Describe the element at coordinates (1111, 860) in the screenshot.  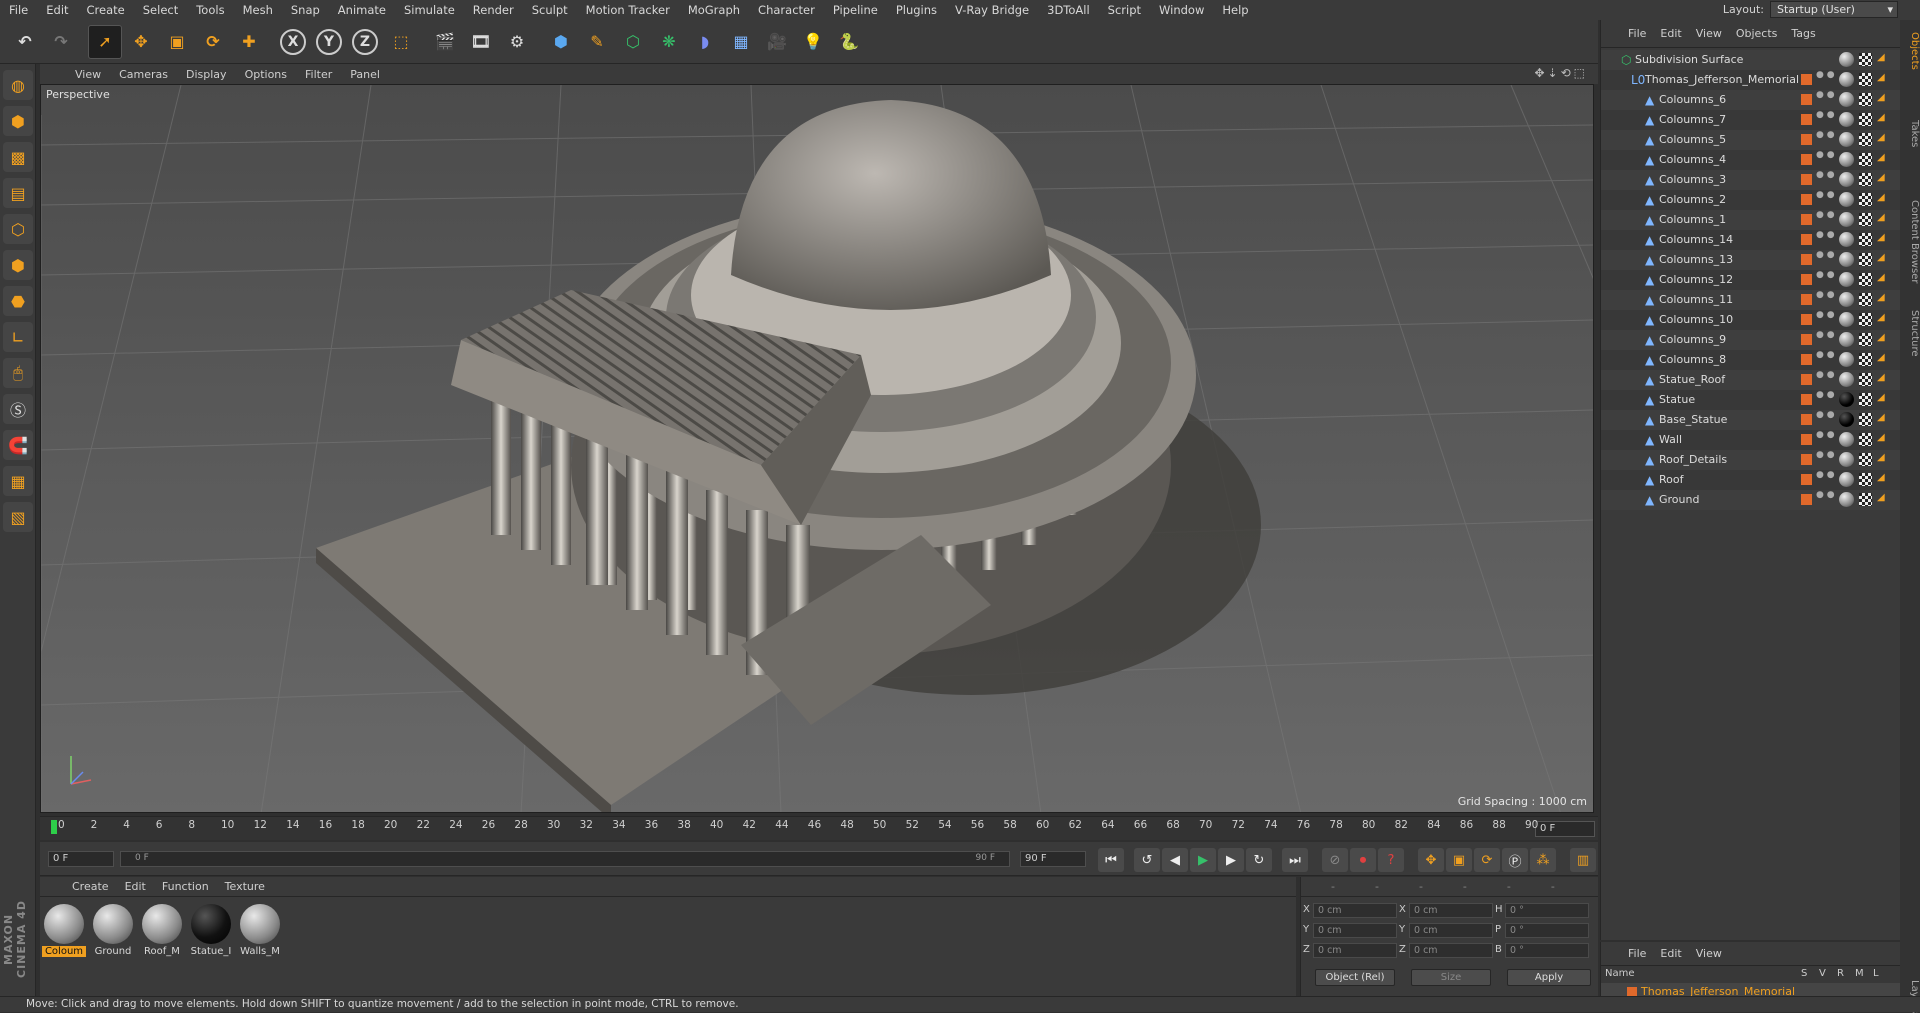
I see `go-to-start-button: ⏮` at that location.